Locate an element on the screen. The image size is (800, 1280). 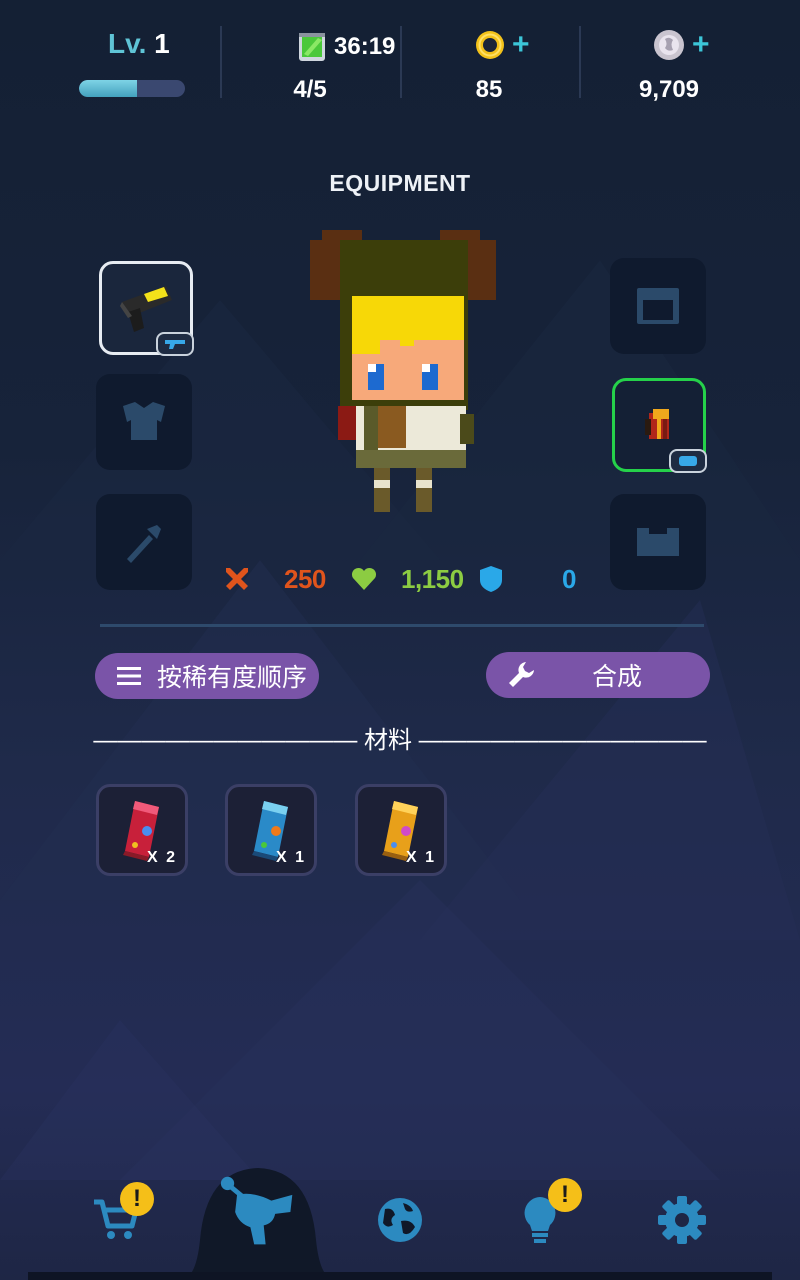
coin-icon is located at coordinates (490, 45).